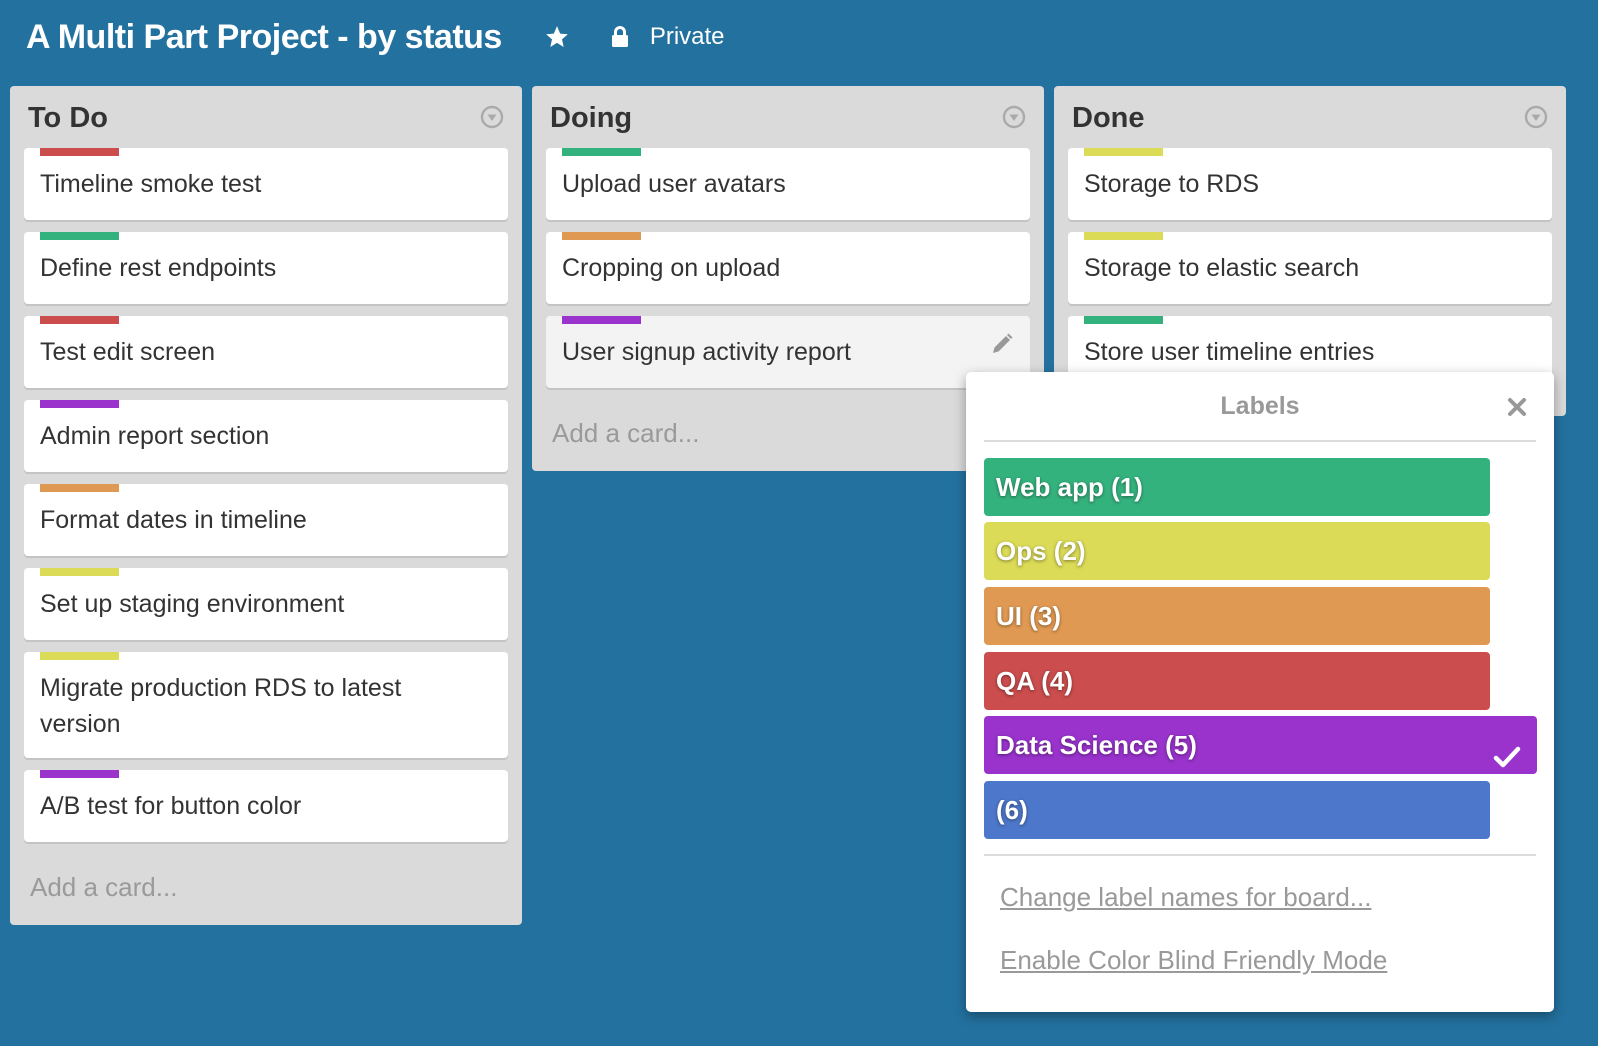  I want to click on list-title: Done, so click(1108, 118).